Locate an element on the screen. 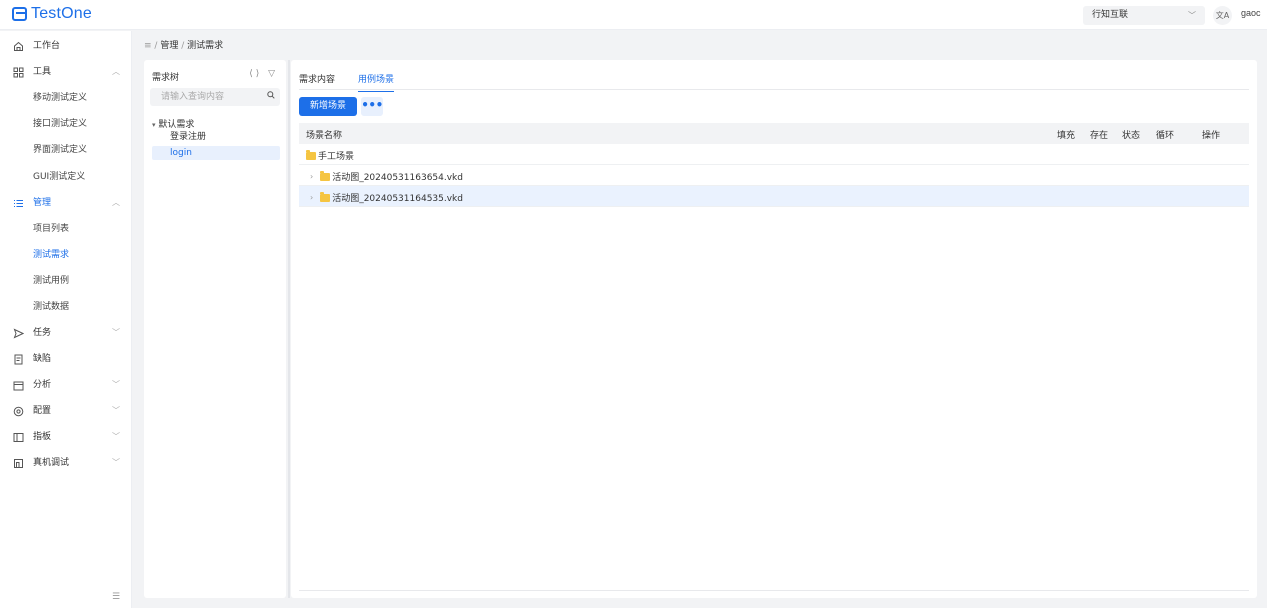 The height and width of the screenshot is (608, 1267). sidebar-item-defects: 缺陷 is located at coordinates (66, 359).